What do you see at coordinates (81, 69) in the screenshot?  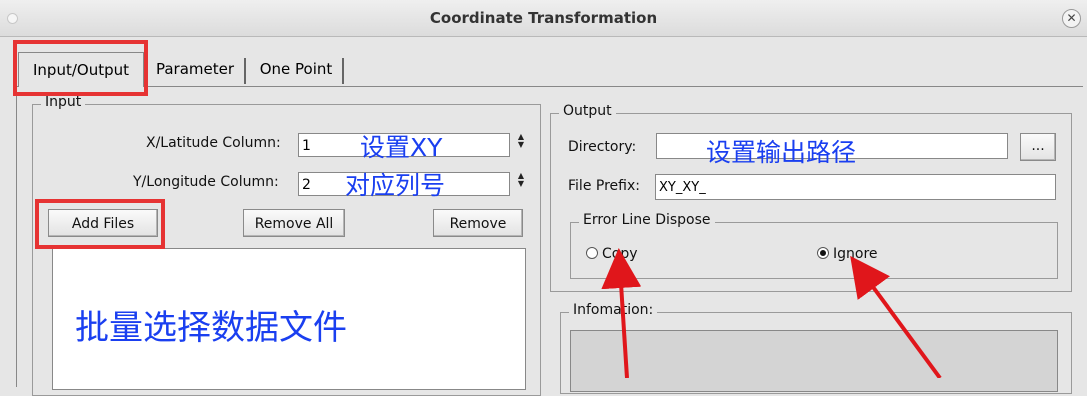 I see `tab-input-output: Input/Output` at bounding box center [81, 69].